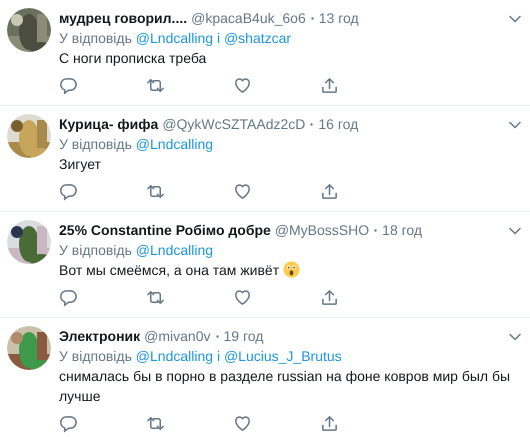 The image size is (530, 437). I want to click on tweet-time: 16 год, so click(338, 124).